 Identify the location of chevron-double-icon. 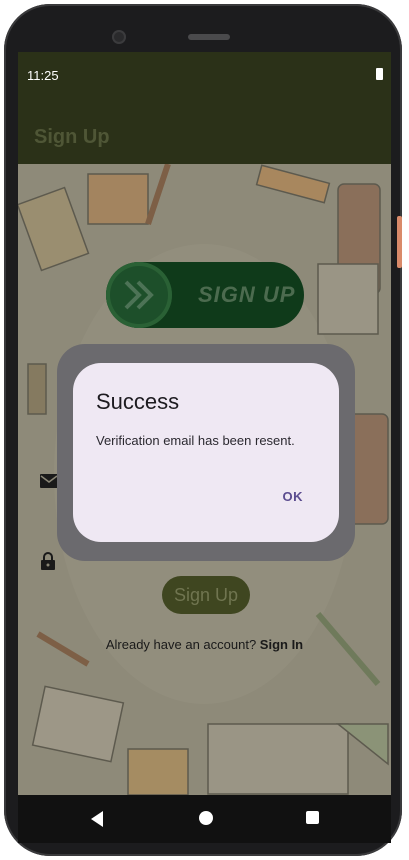
(139, 295).